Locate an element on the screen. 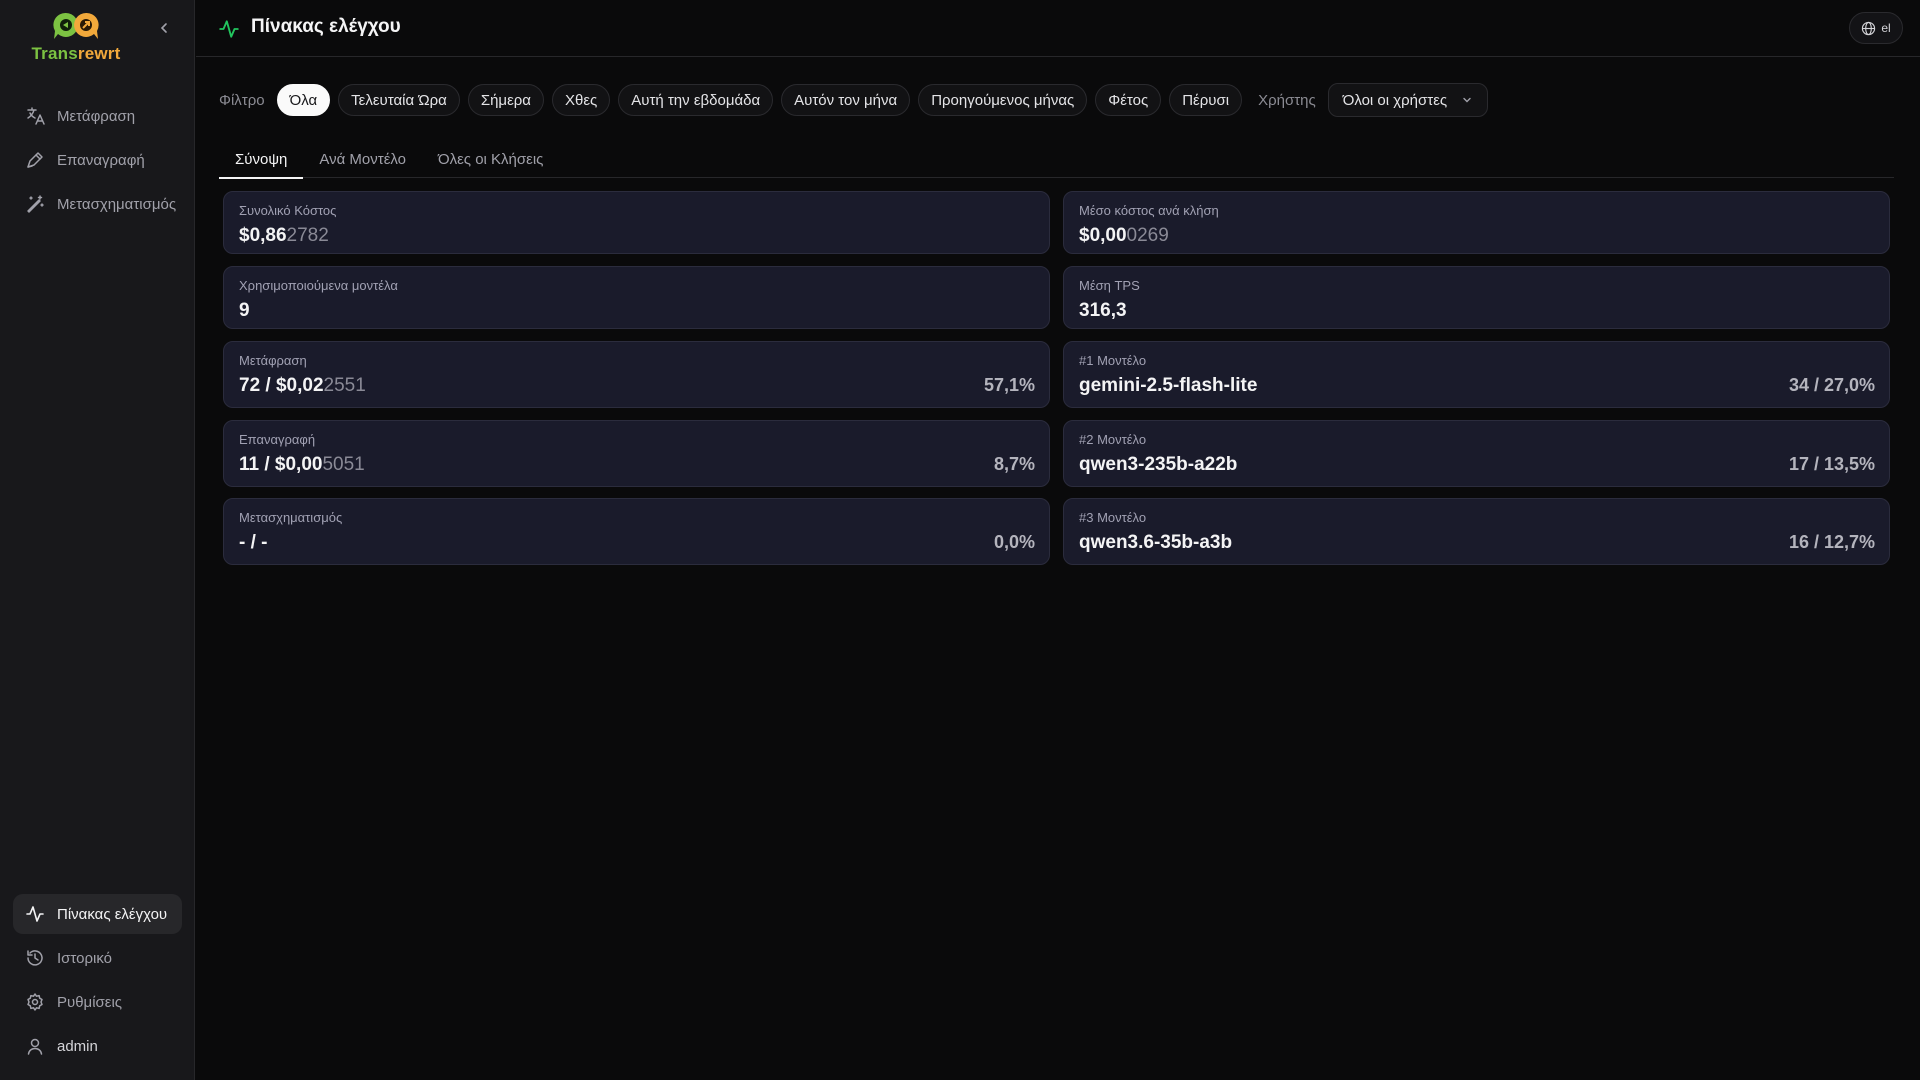 The height and width of the screenshot is (1080, 1920). card-value: - / - is located at coordinates (253, 542).